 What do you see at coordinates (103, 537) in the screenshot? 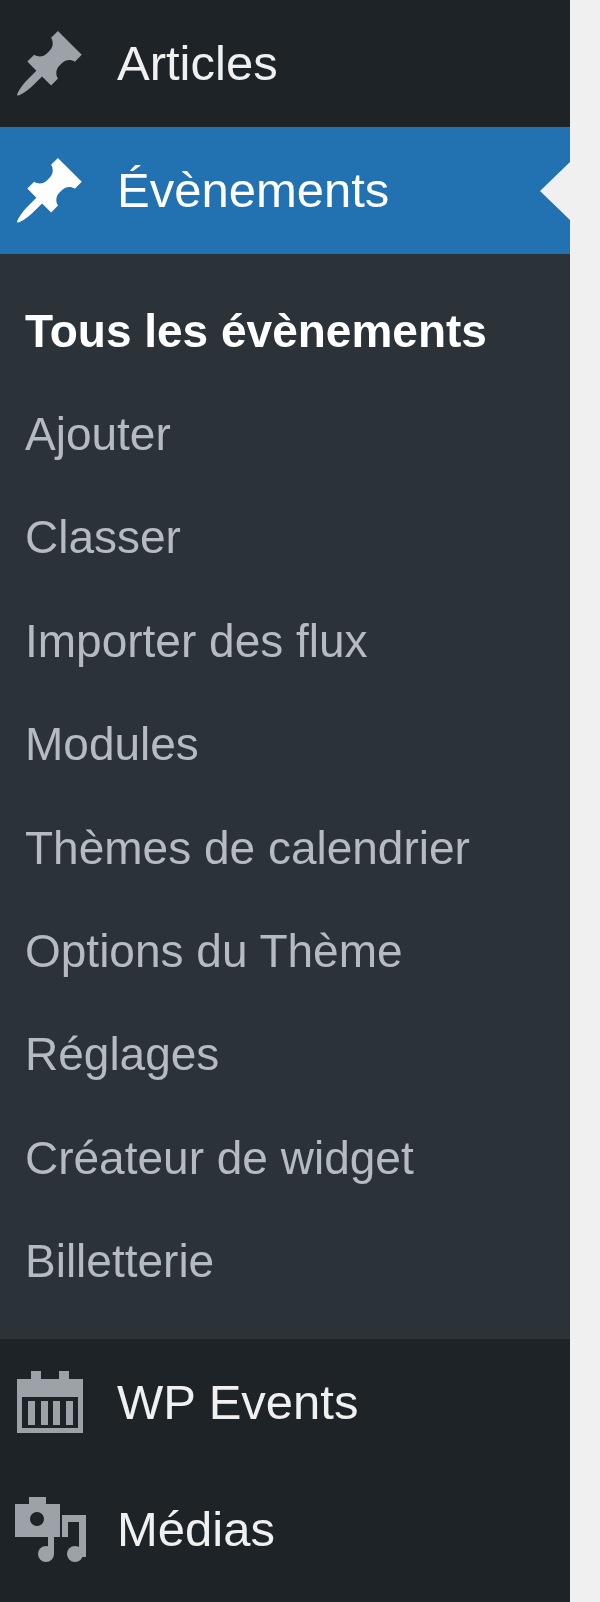
I see `submenu-link: Classer` at bounding box center [103, 537].